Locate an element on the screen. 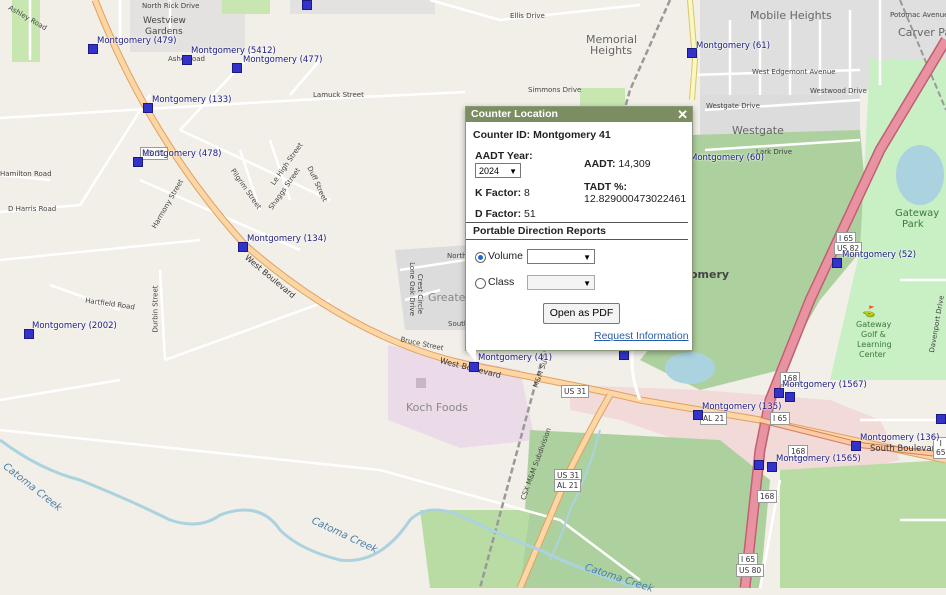 This screenshot has width=946, height=595. label-golf1: Gateway is located at coordinates (874, 324).